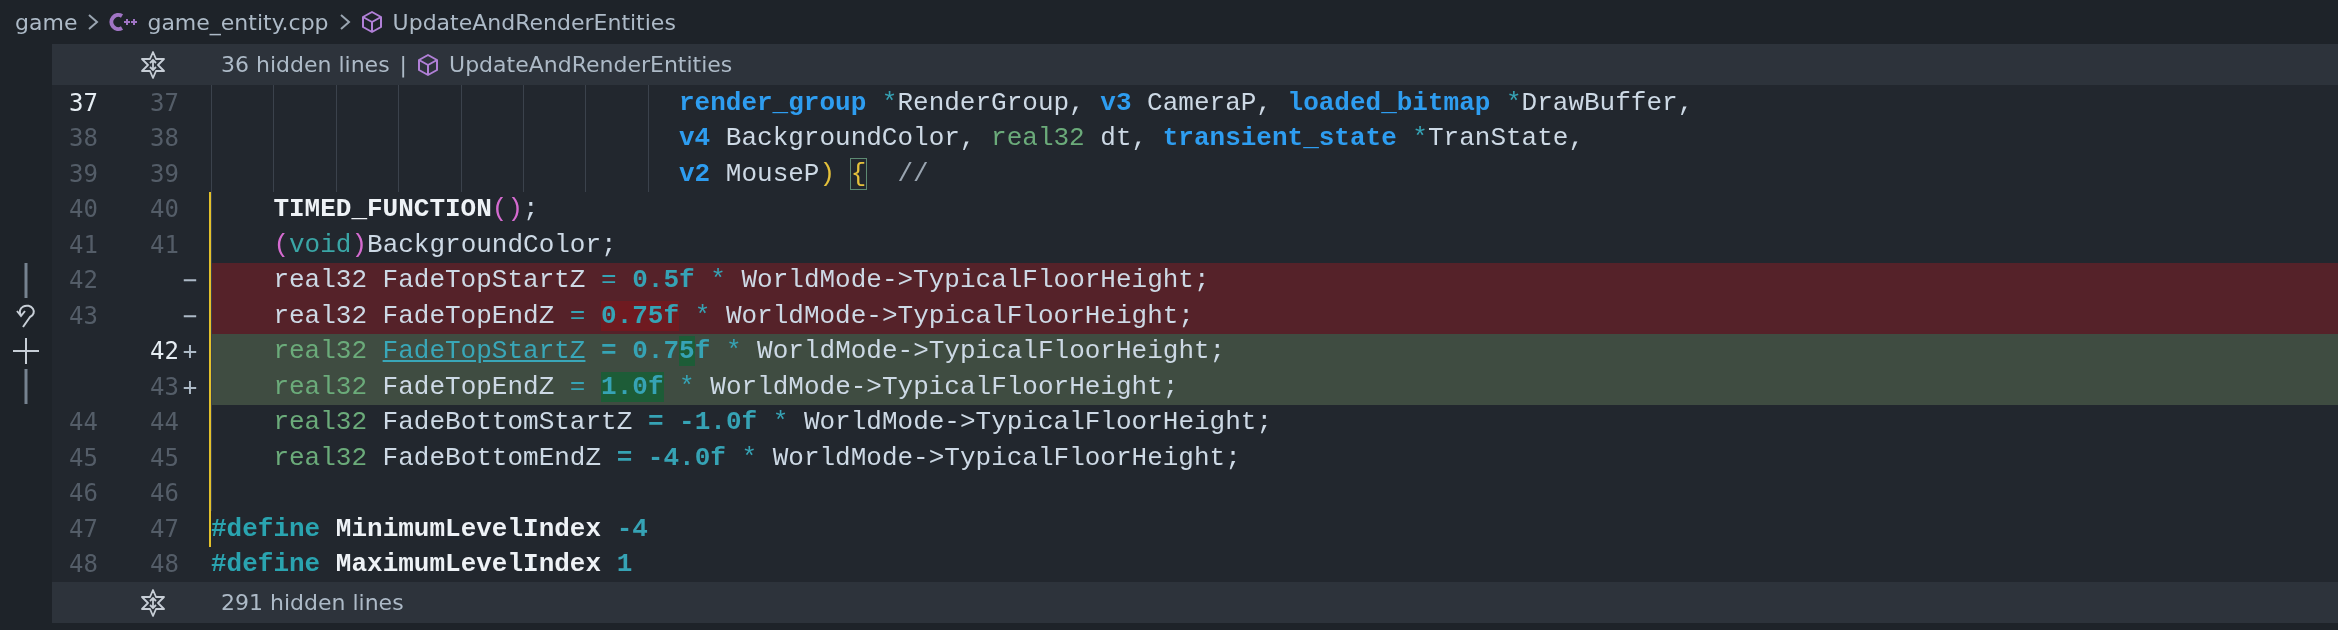 Image resolution: width=2338 pixels, height=630 pixels. What do you see at coordinates (1274, 245) in the screenshot?
I see `code-line: (void)BackgroundColor;` at bounding box center [1274, 245].